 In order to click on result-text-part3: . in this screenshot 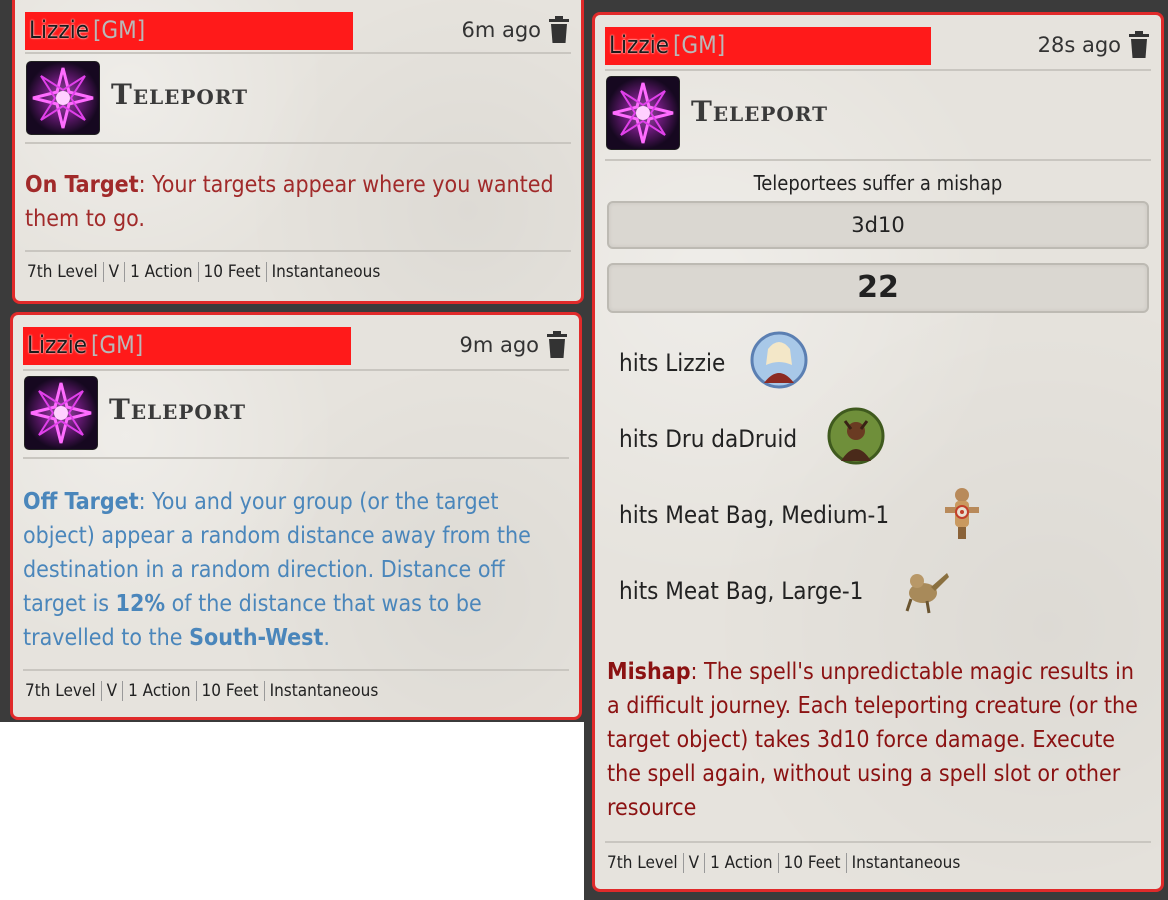, I will do `click(326, 638)`.